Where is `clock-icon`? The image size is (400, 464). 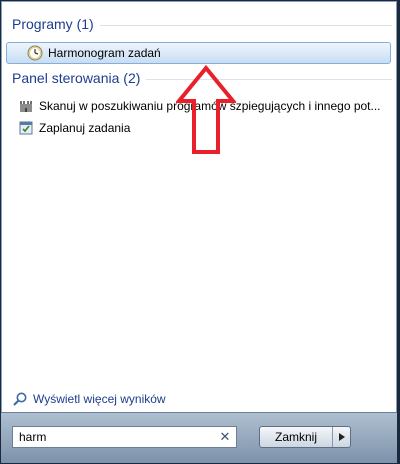 clock-icon is located at coordinates (35, 53).